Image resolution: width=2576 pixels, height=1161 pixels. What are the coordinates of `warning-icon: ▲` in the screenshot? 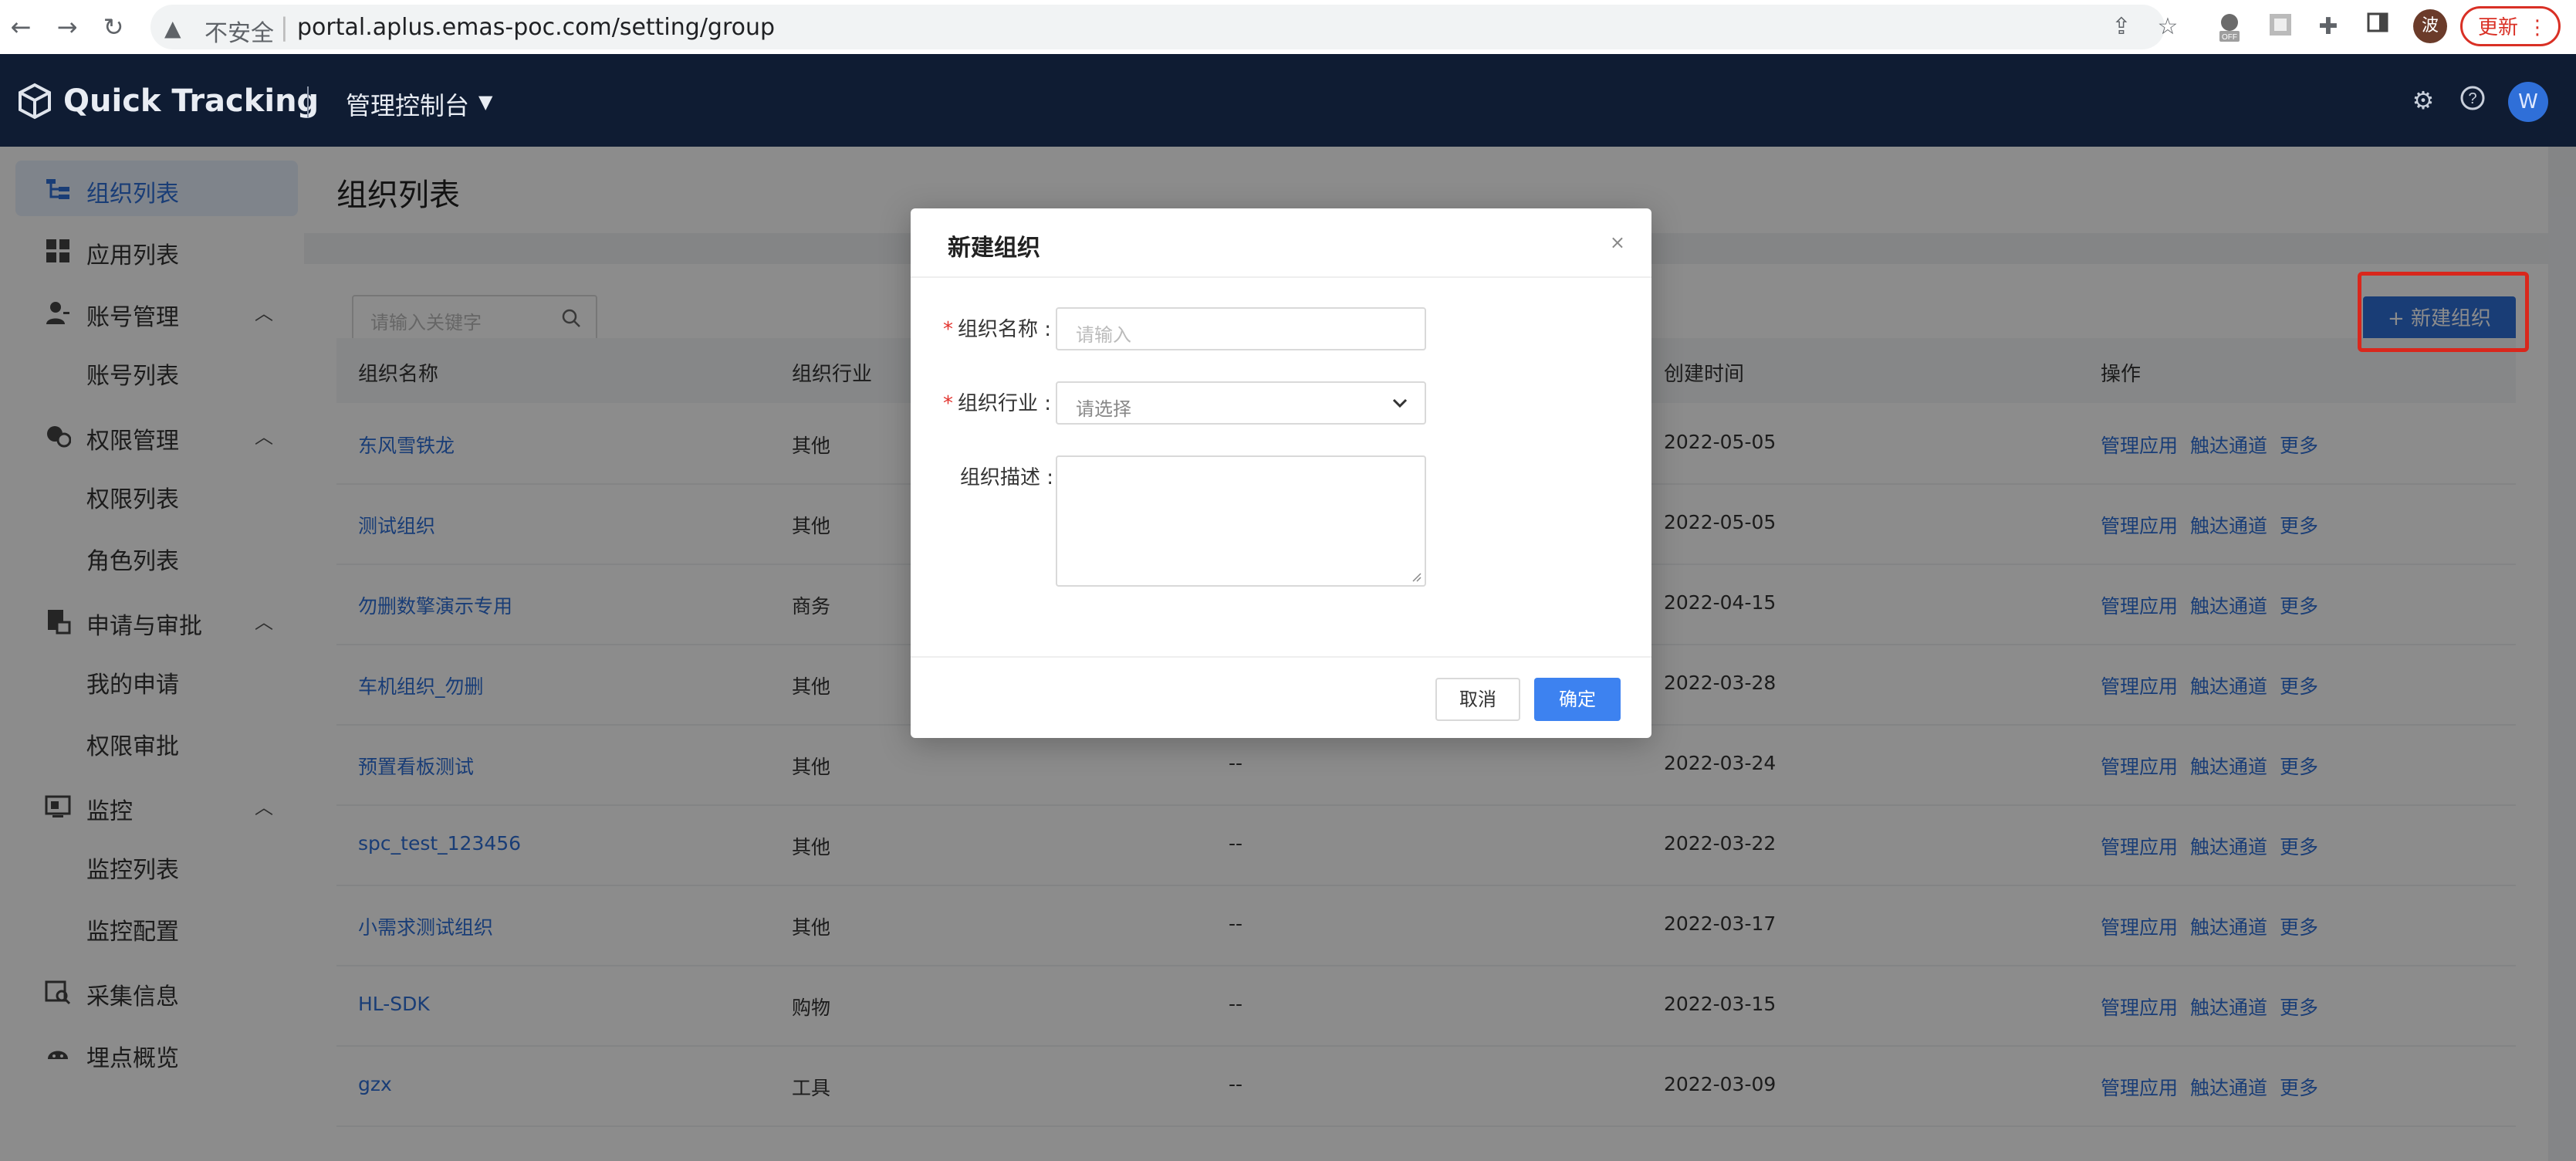 It's located at (172, 28).